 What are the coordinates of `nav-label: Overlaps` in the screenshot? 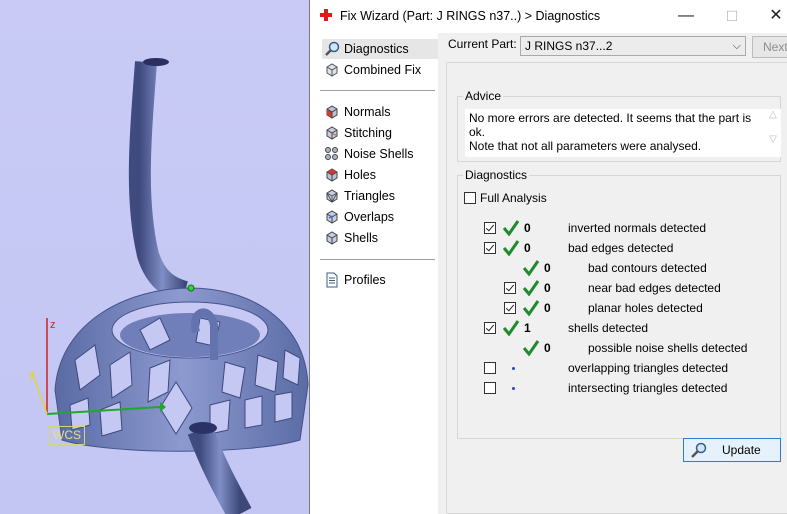 It's located at (369, 217).